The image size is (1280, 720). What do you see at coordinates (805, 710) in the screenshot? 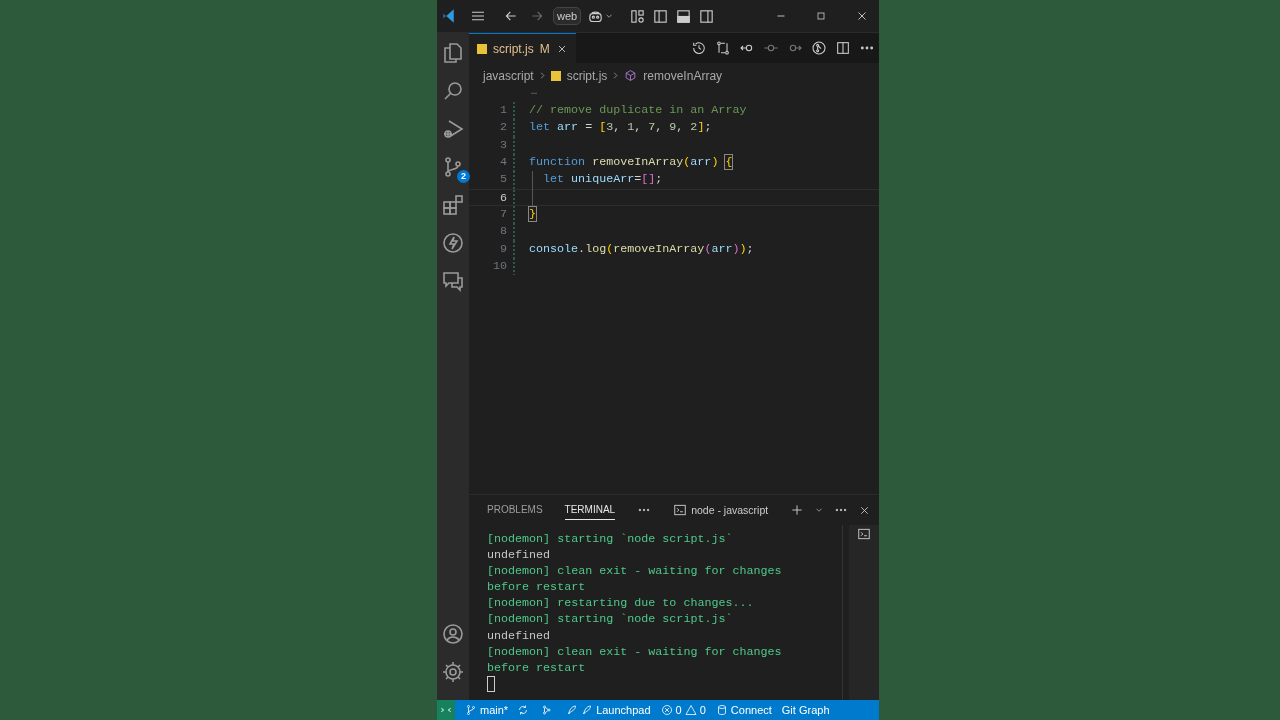
I see `status-item: Git Graph` at bounding box center [805, 710].